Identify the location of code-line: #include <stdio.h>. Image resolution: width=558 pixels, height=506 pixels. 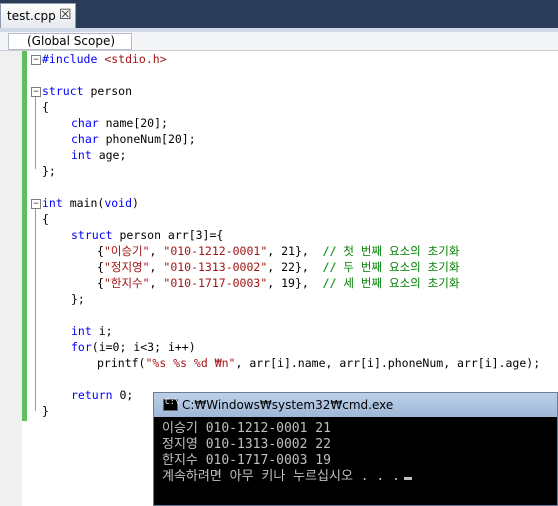
(104, 59).